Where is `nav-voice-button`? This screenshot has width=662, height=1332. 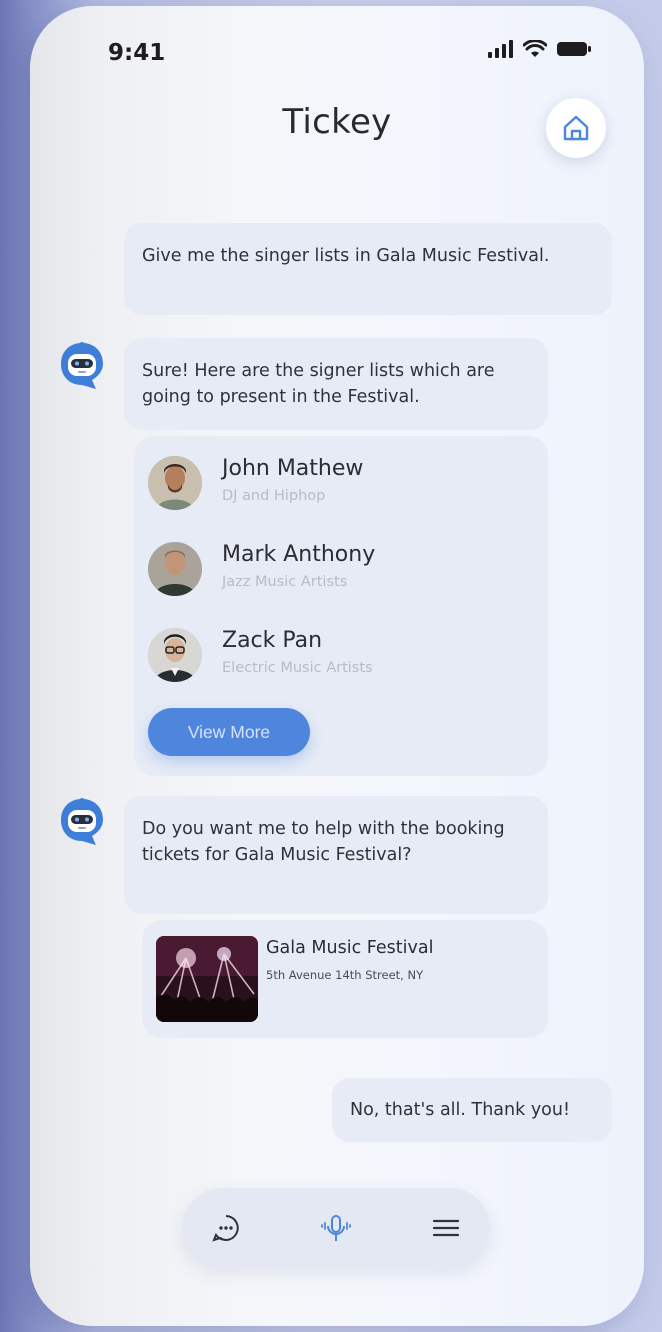
nav-voice-button is located at coordinates (336, 1228).